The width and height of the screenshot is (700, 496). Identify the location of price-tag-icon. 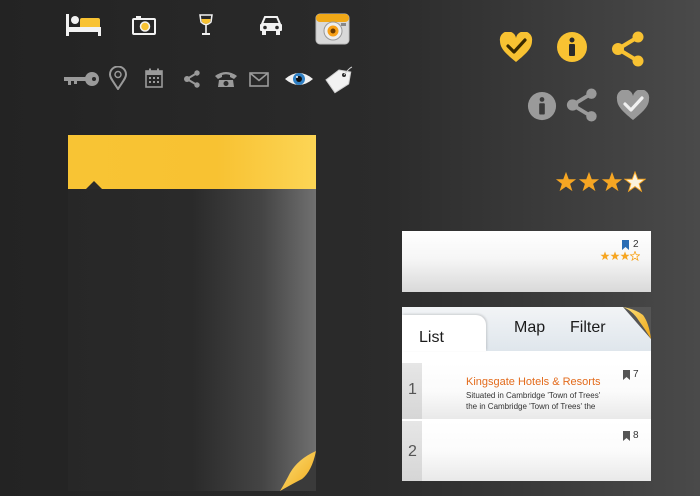
(339, 80).